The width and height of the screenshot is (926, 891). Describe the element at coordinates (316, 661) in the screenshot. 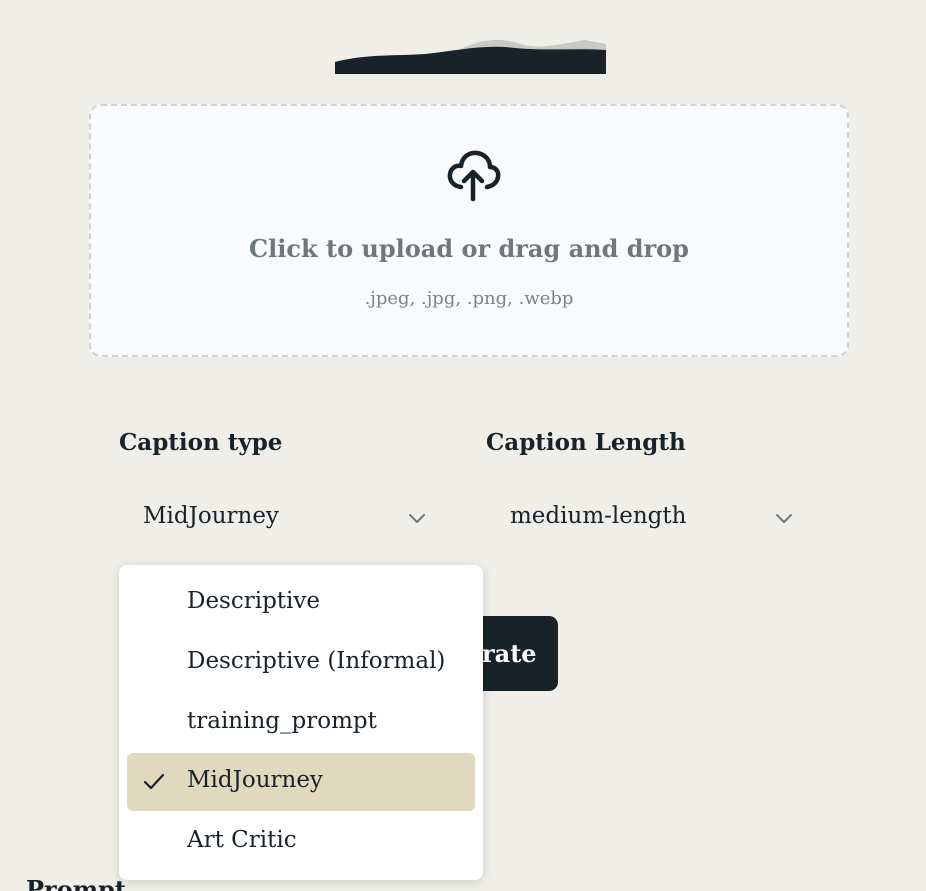

I see `option-label: Descriptive (Informal)` at that location.